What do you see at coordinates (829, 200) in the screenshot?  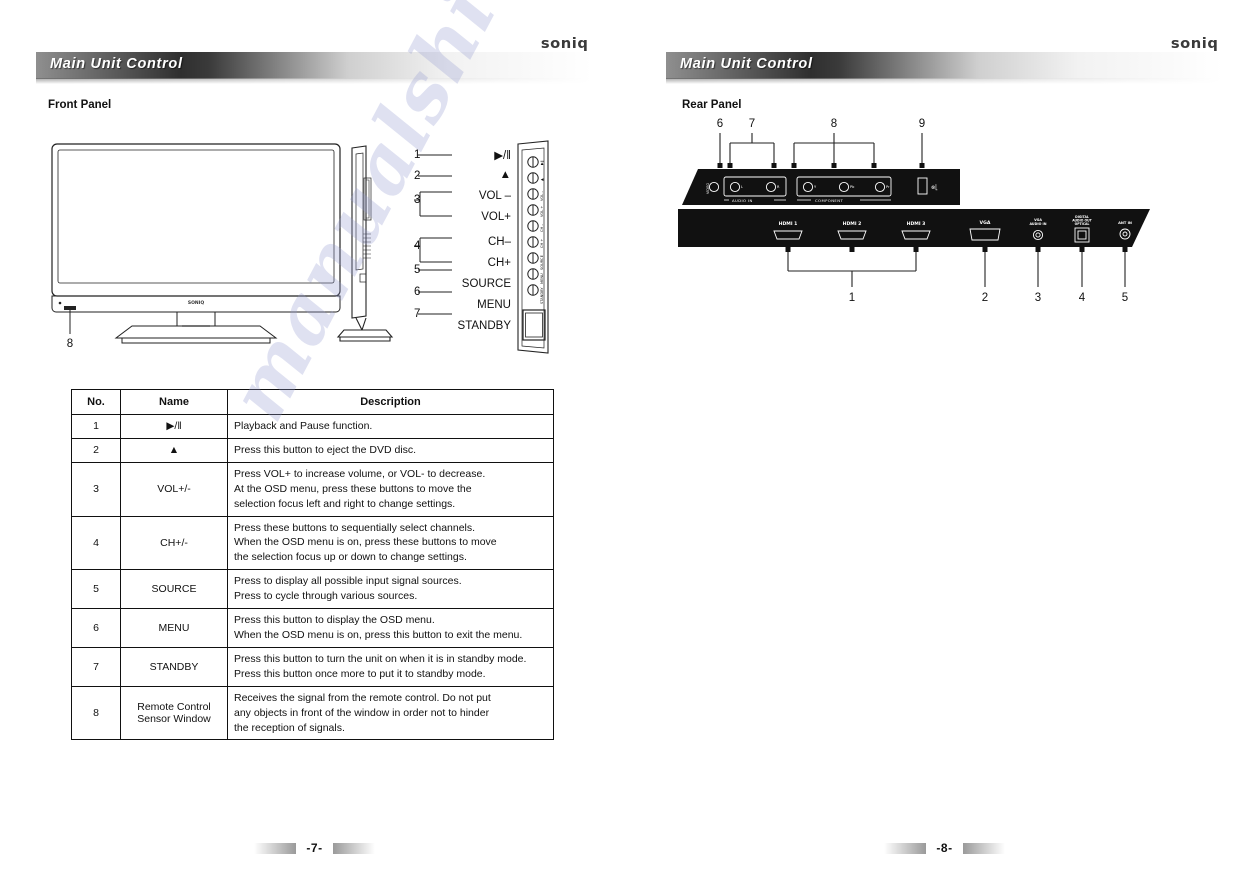 I see `svg-text: COMPONENT` at bounding box center [829, 200].